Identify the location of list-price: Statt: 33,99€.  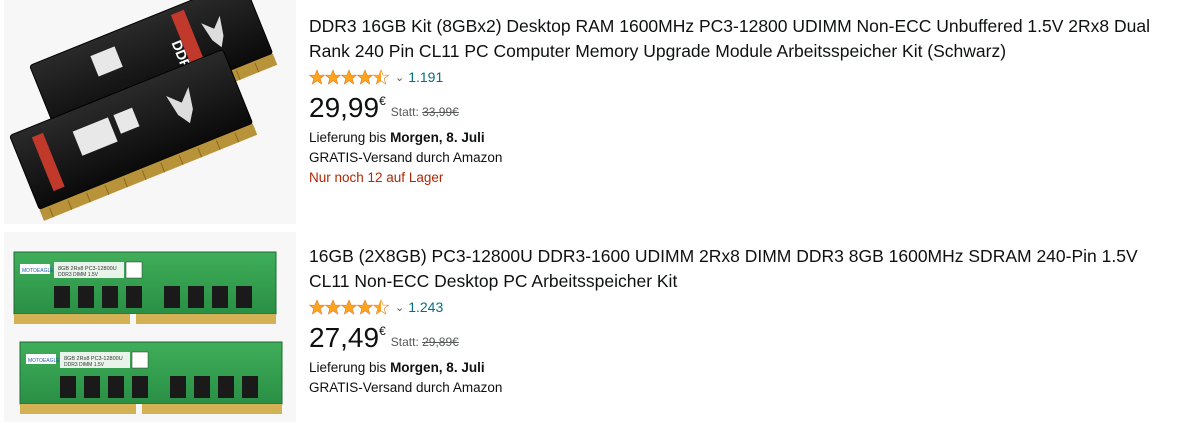
(425, 112).